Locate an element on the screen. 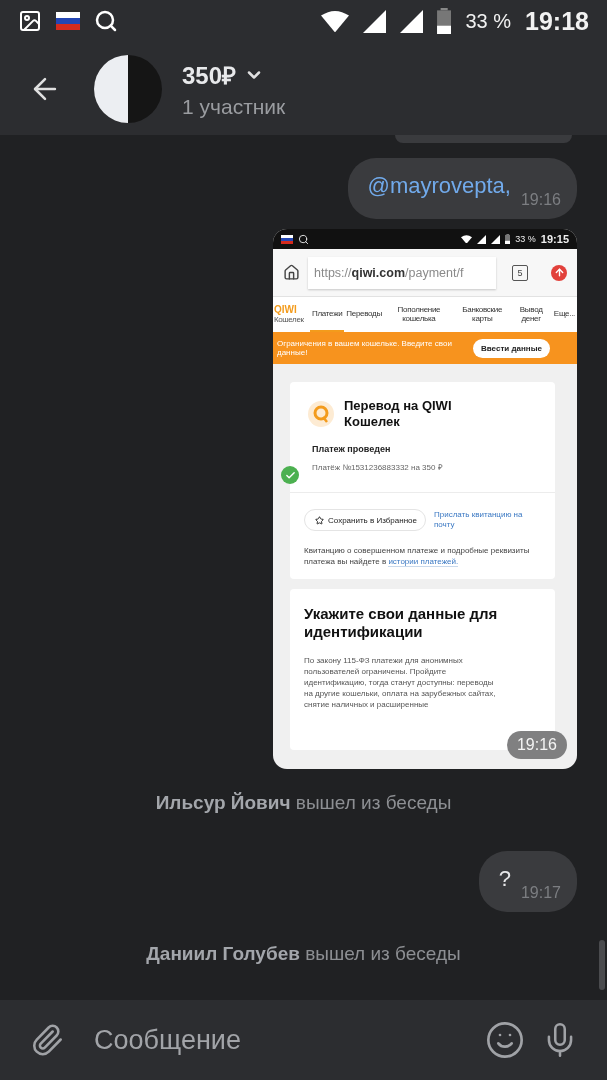 This screenshot has height=1080, width=607. history-link: истории платежей. is located at coordinates (423, 562).